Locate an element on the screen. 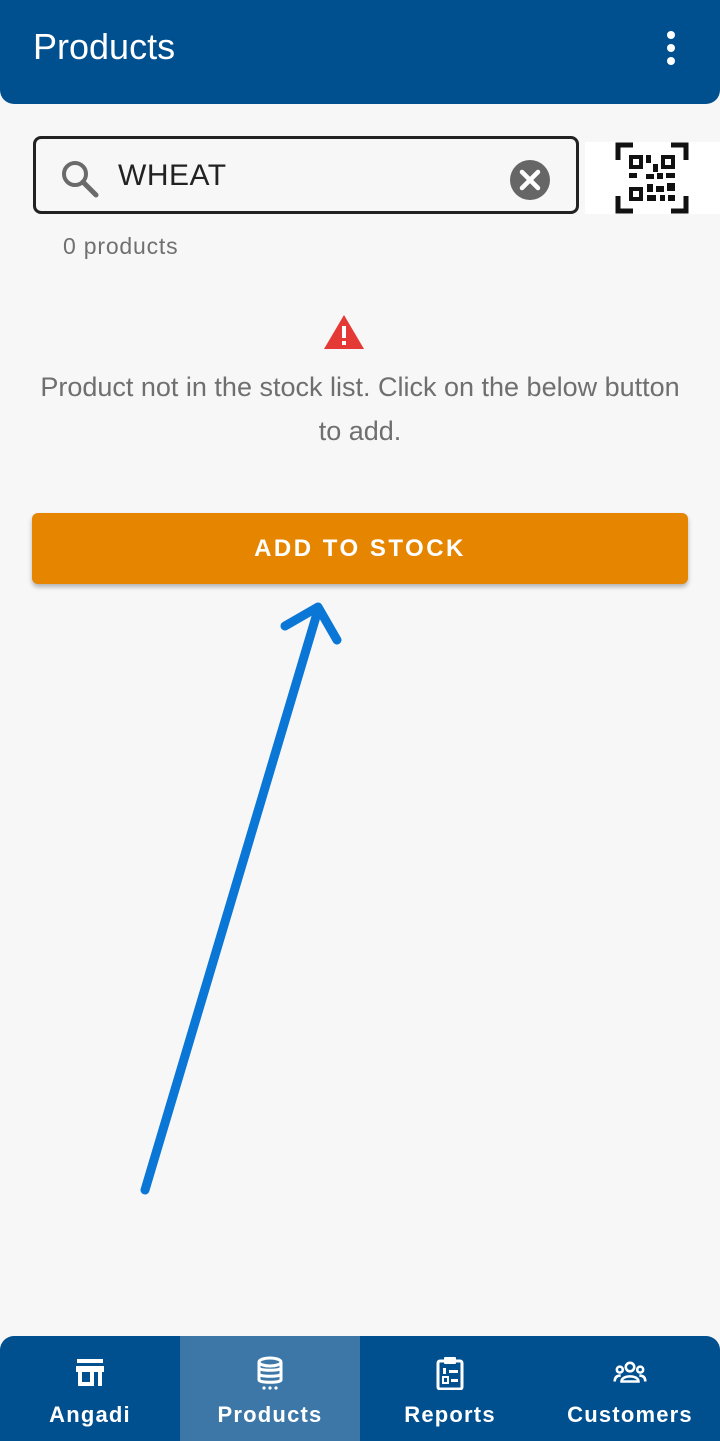 The width and height of the screenshot is (720, 1441). bottom-navigation: Angadi Products Reports Customers is located at coordinates (360, 1388).